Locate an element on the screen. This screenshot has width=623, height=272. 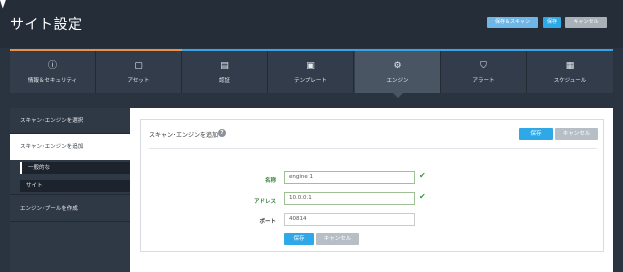
tab-label: テンプレート is located at coordinates (310, 81).